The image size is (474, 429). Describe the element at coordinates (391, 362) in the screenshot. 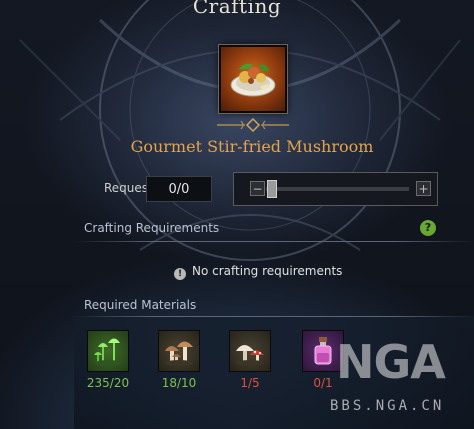

I see `watermark-logo: NGA` at that location.